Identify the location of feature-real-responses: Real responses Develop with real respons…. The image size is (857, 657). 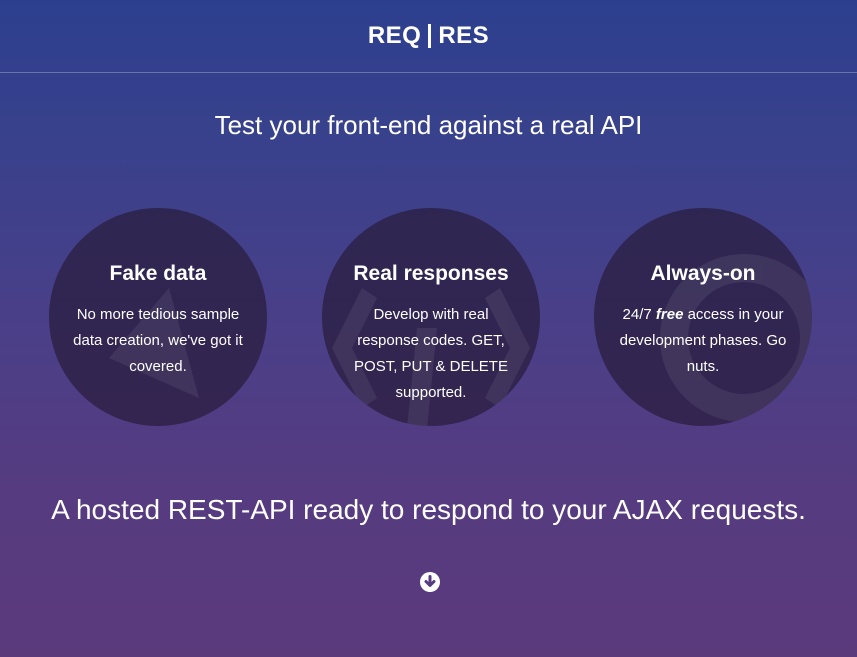
(431, 317).